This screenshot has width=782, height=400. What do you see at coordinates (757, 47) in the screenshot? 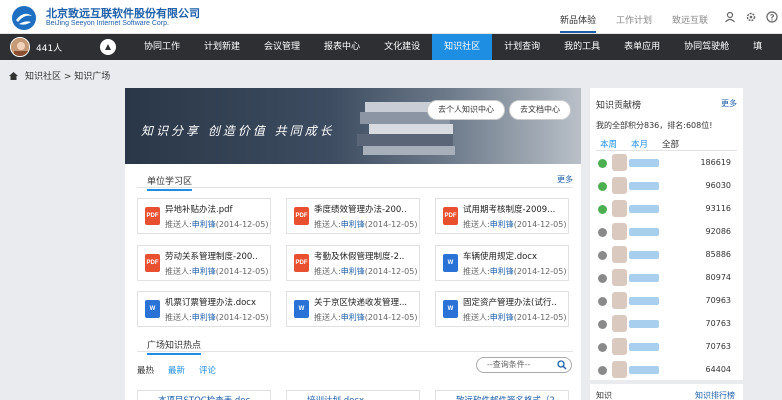
I see `nav-item-more: 填` at bounding box center [757, 47].